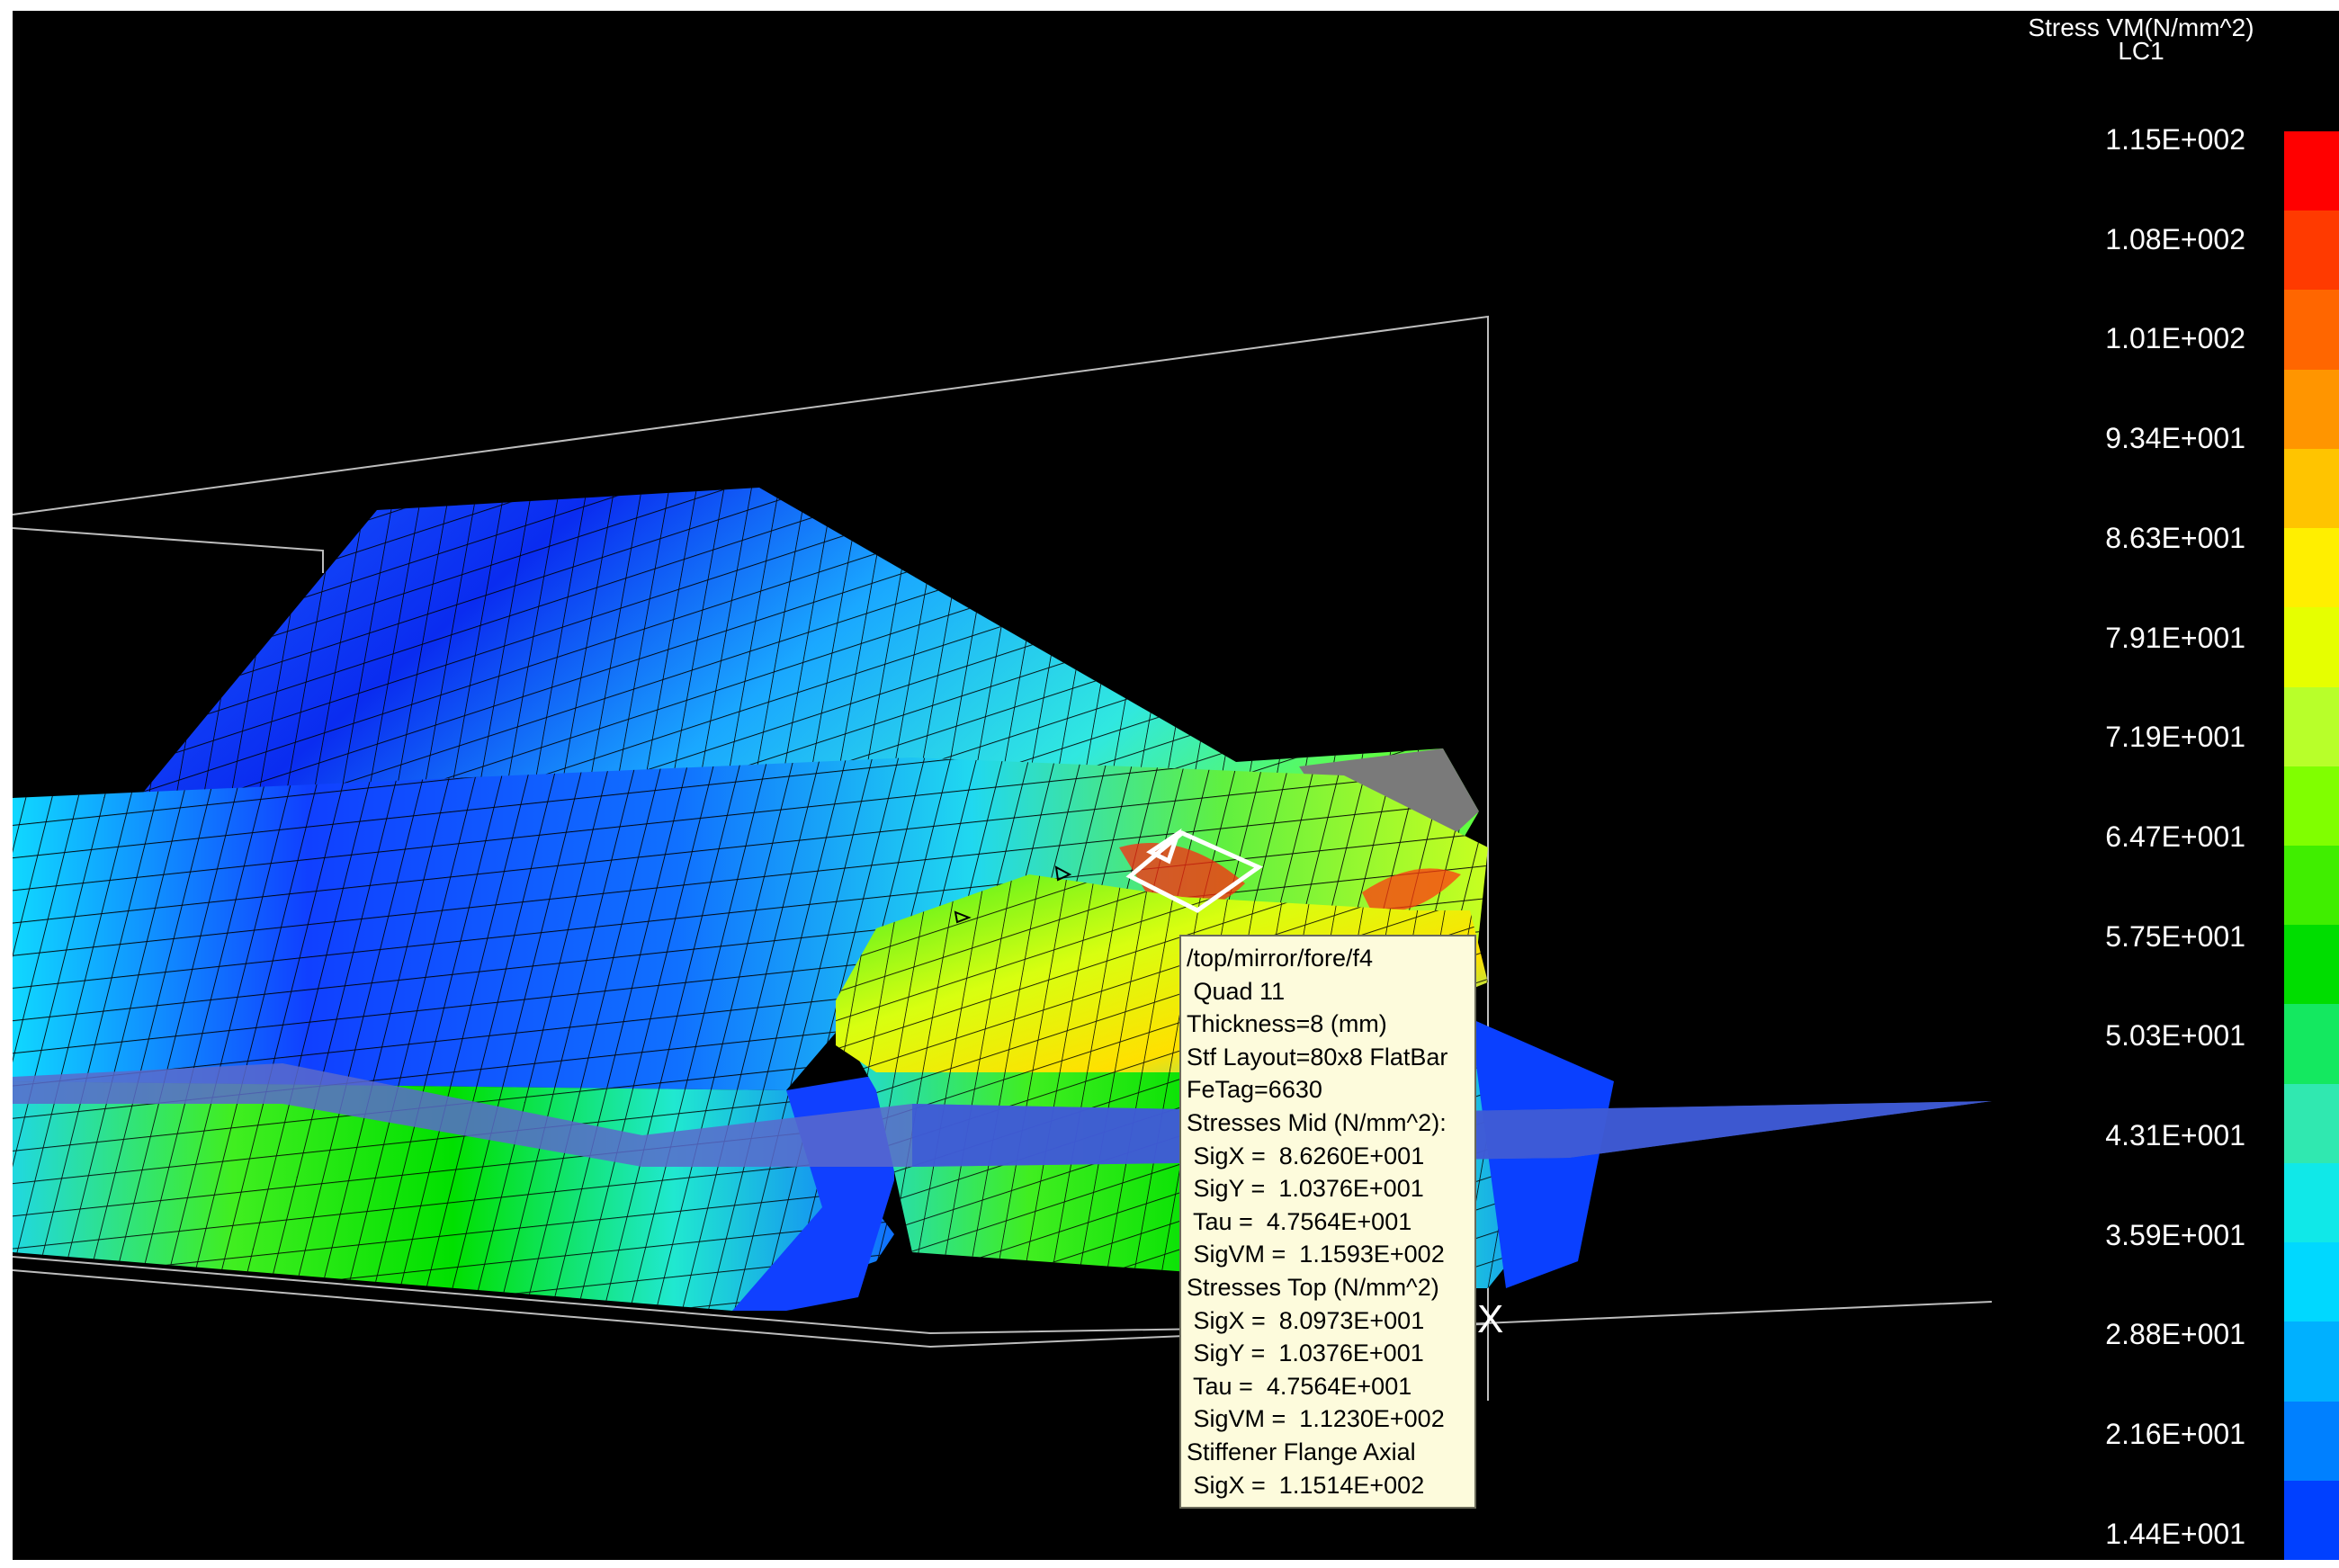  What do you see at coordinates (1301, 1451) in the screenshot?
I see `info-line: Stiffener Flange Axial` at bounding box center [1301, 1451].